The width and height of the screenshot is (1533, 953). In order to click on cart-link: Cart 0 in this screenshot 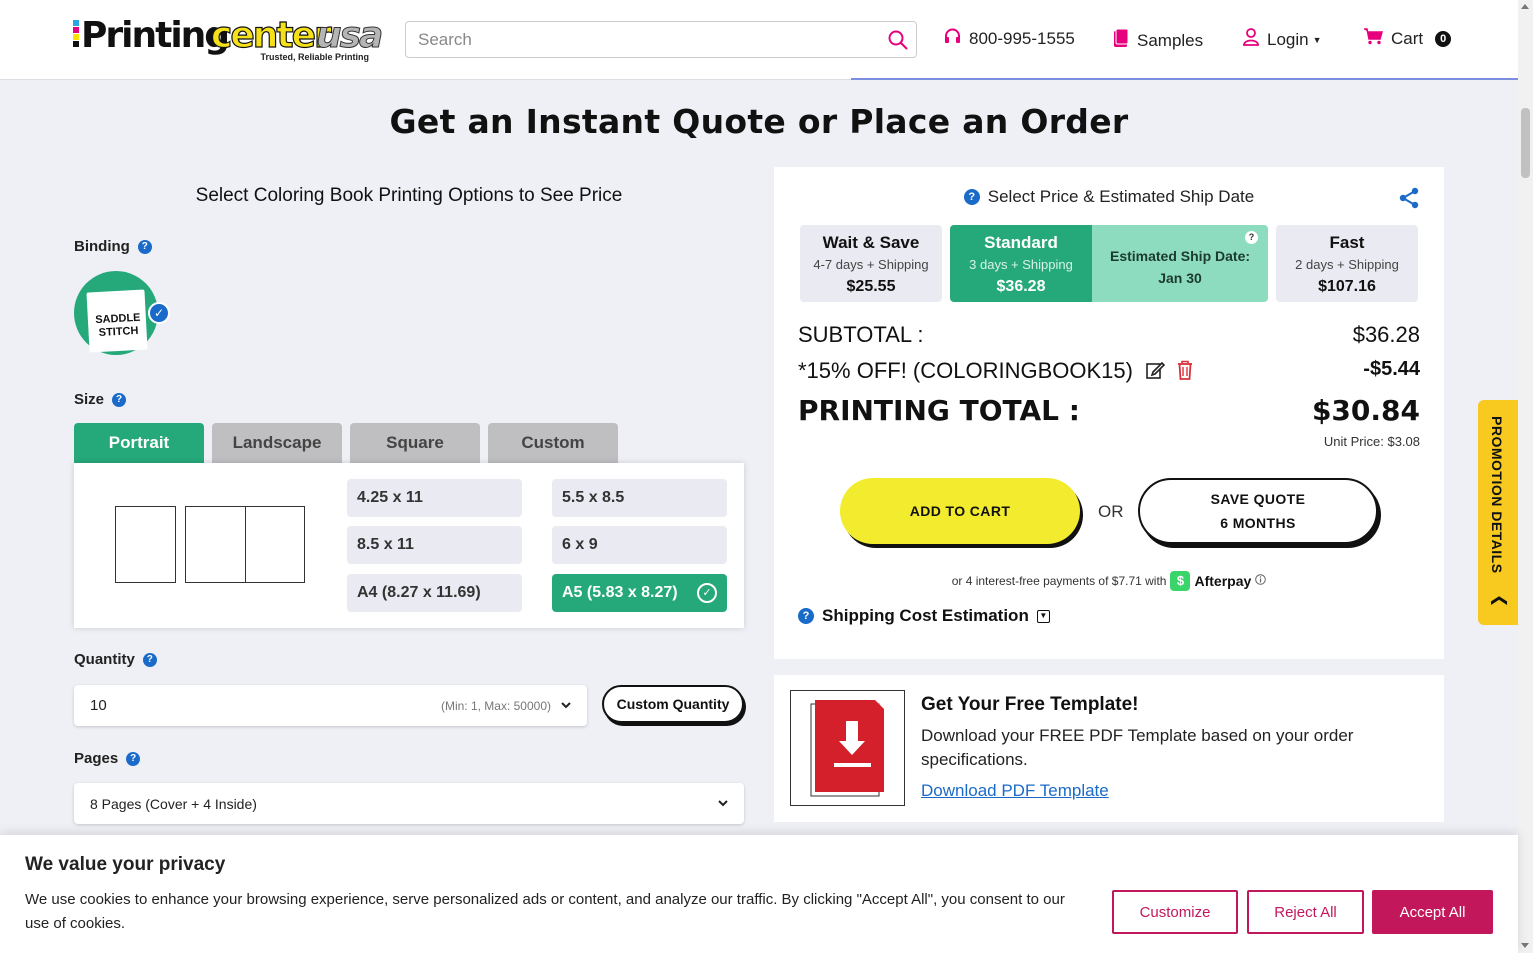, I will do `click(1408, 39)`.